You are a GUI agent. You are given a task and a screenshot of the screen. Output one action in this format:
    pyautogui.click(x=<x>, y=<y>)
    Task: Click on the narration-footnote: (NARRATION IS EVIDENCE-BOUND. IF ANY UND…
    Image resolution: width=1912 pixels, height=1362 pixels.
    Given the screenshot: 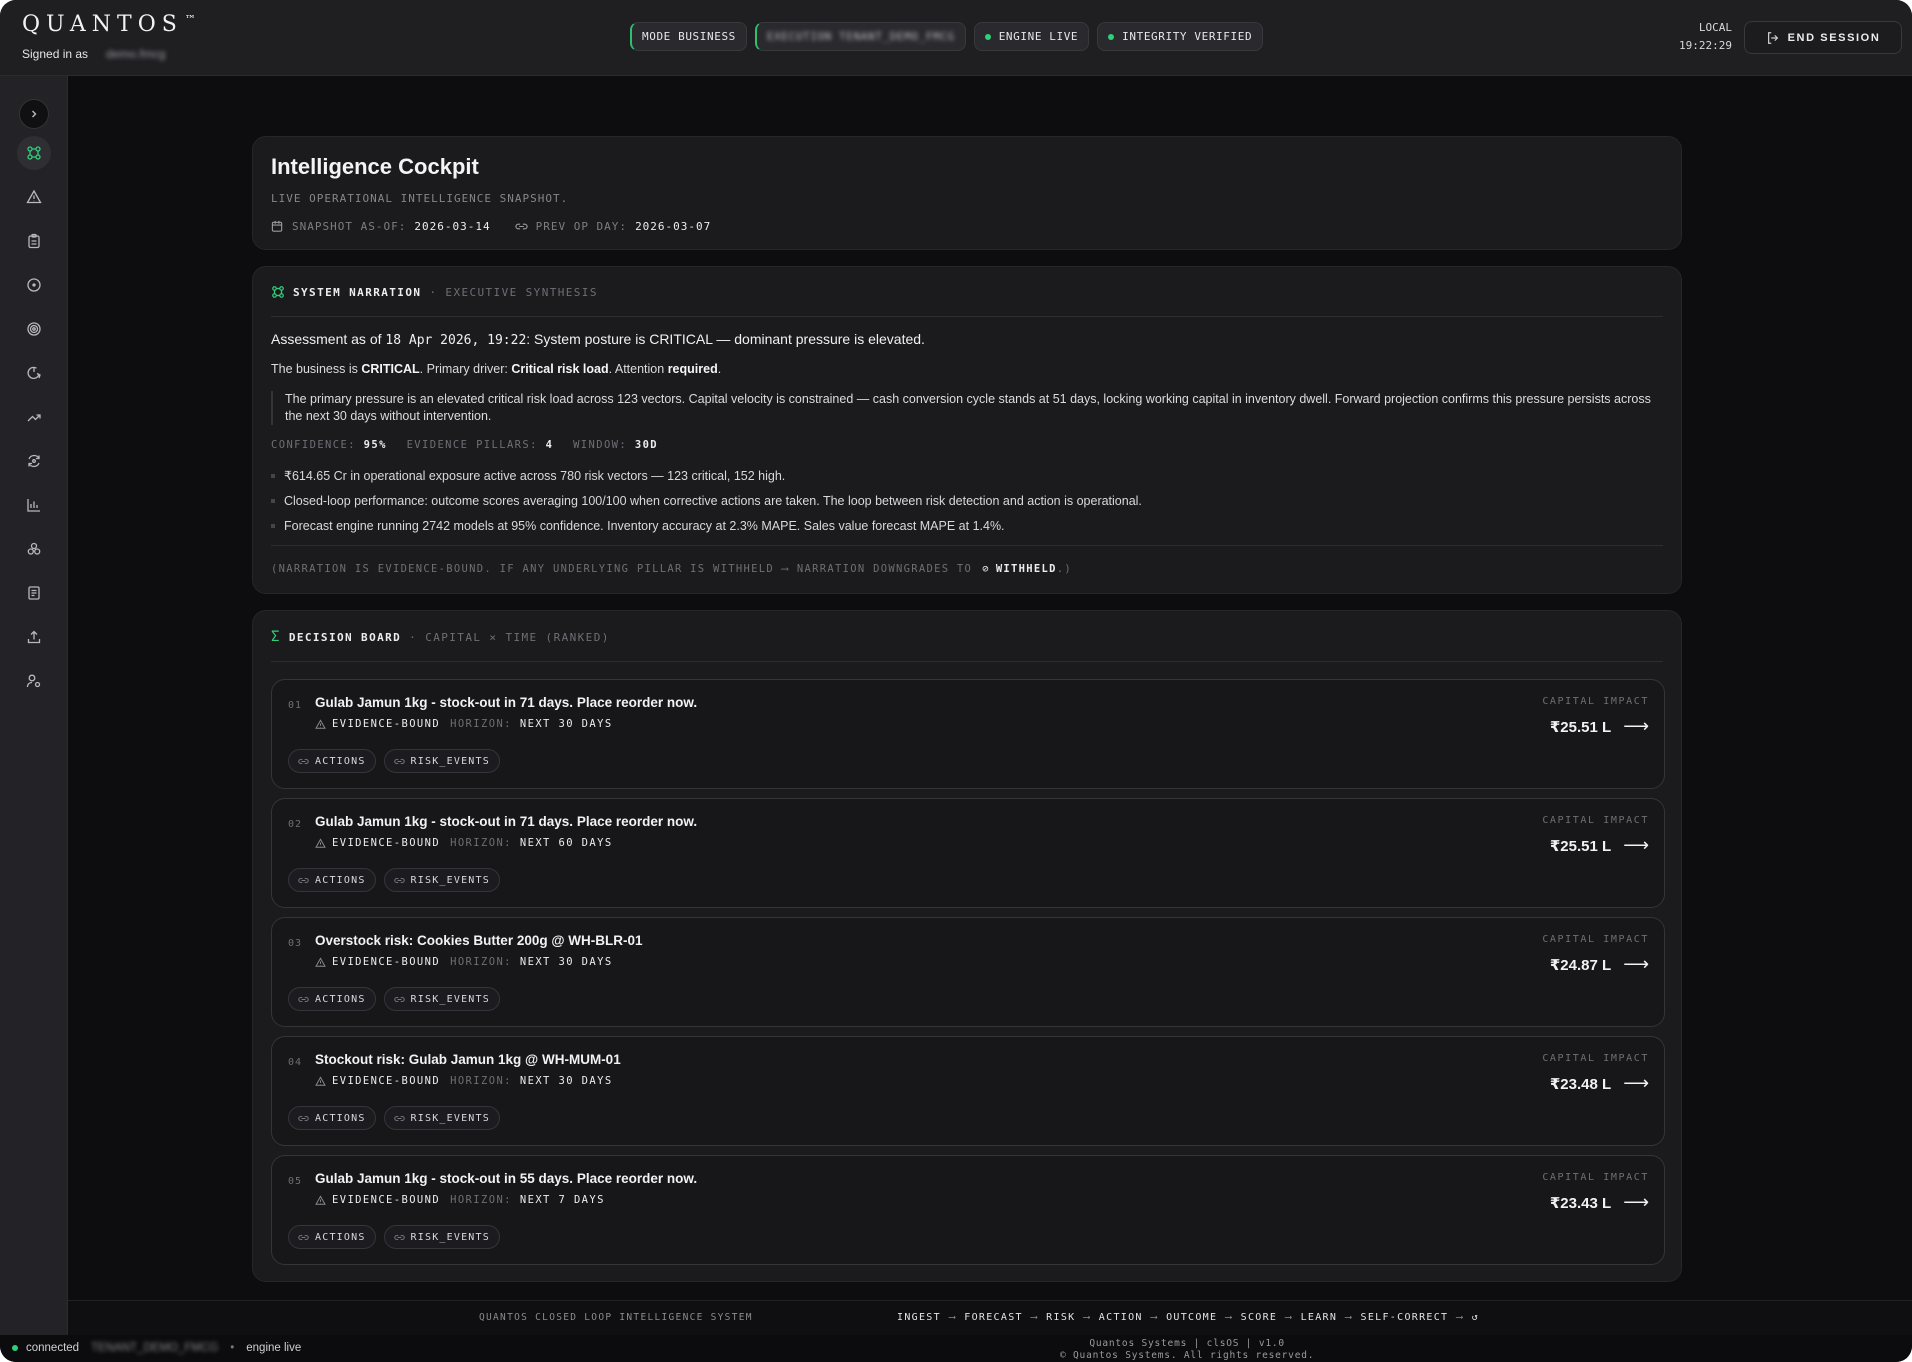 What is the action you would take?
    pyautogui.click(x=672, y=569)
    